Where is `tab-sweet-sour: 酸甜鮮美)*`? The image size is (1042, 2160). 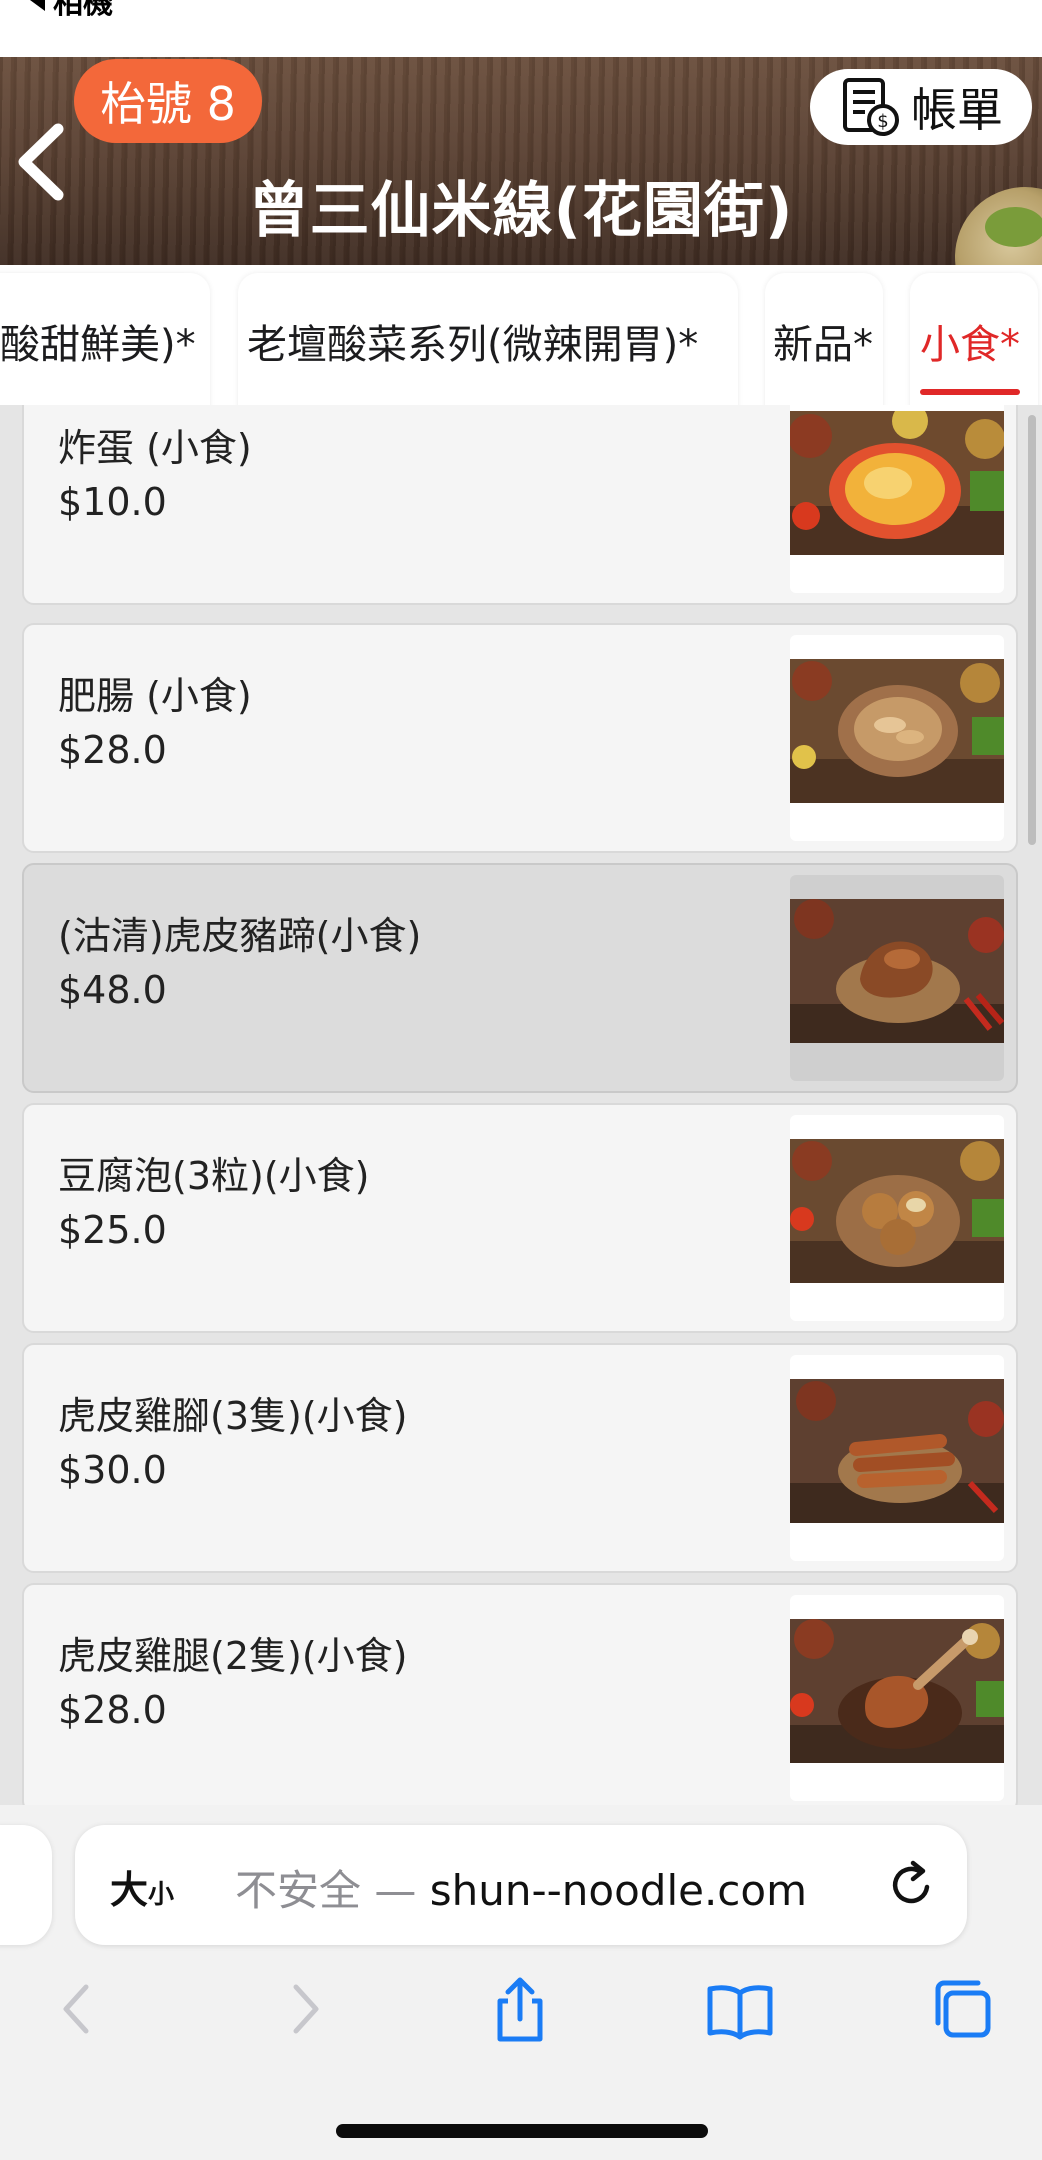
tab-sweet-sour: 酸甜鮮美)* is located at coordinates (98, 345).